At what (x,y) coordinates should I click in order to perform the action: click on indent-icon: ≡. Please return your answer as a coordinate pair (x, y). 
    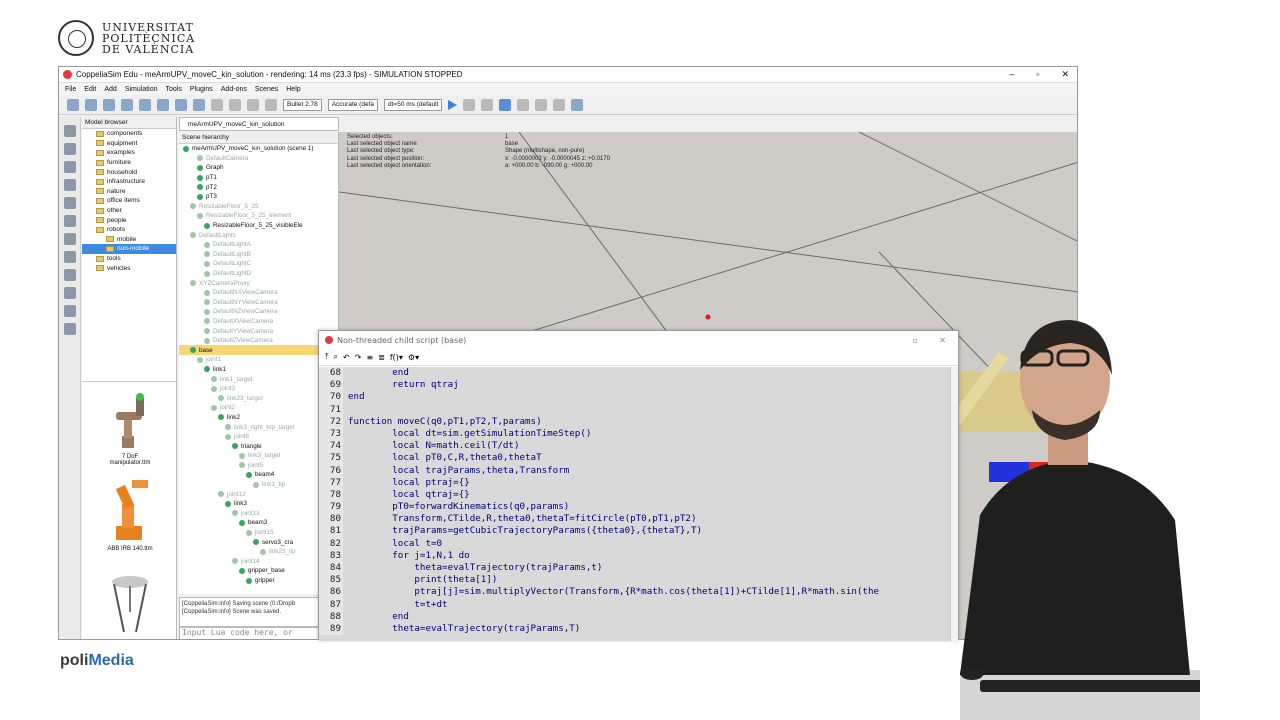
    Looking at the image, I should click on (369, 357).